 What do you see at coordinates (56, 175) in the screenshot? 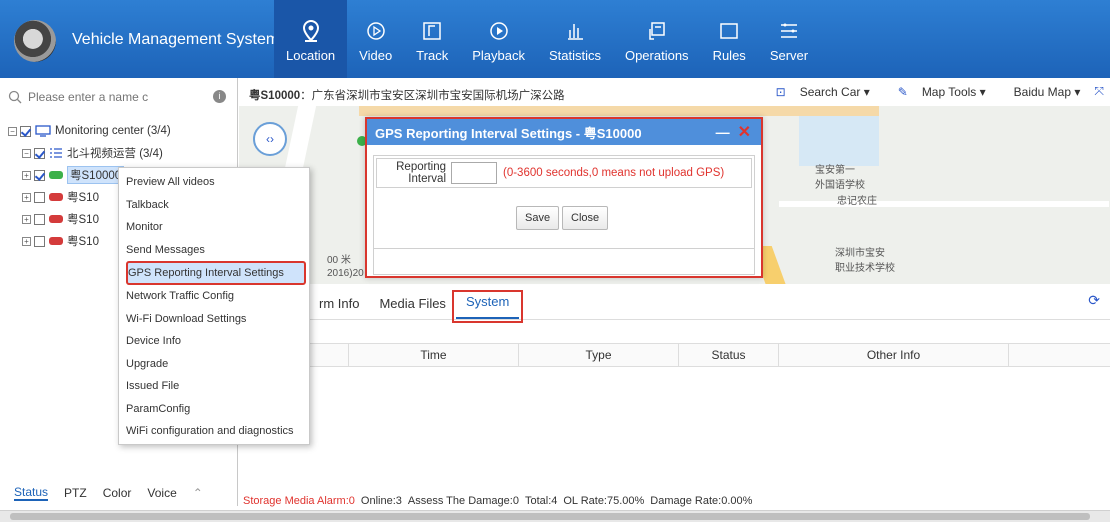
I see `online-car-icon` at bounding box center [56, 175].